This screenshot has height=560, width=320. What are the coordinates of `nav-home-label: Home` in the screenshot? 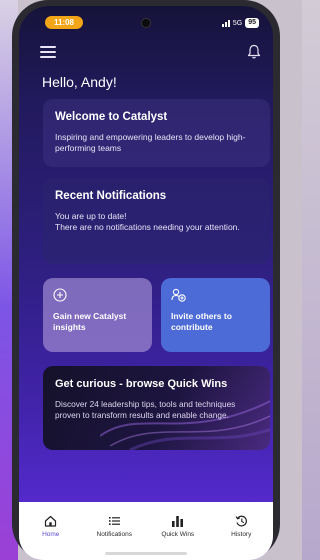 It's located at (51, 534).